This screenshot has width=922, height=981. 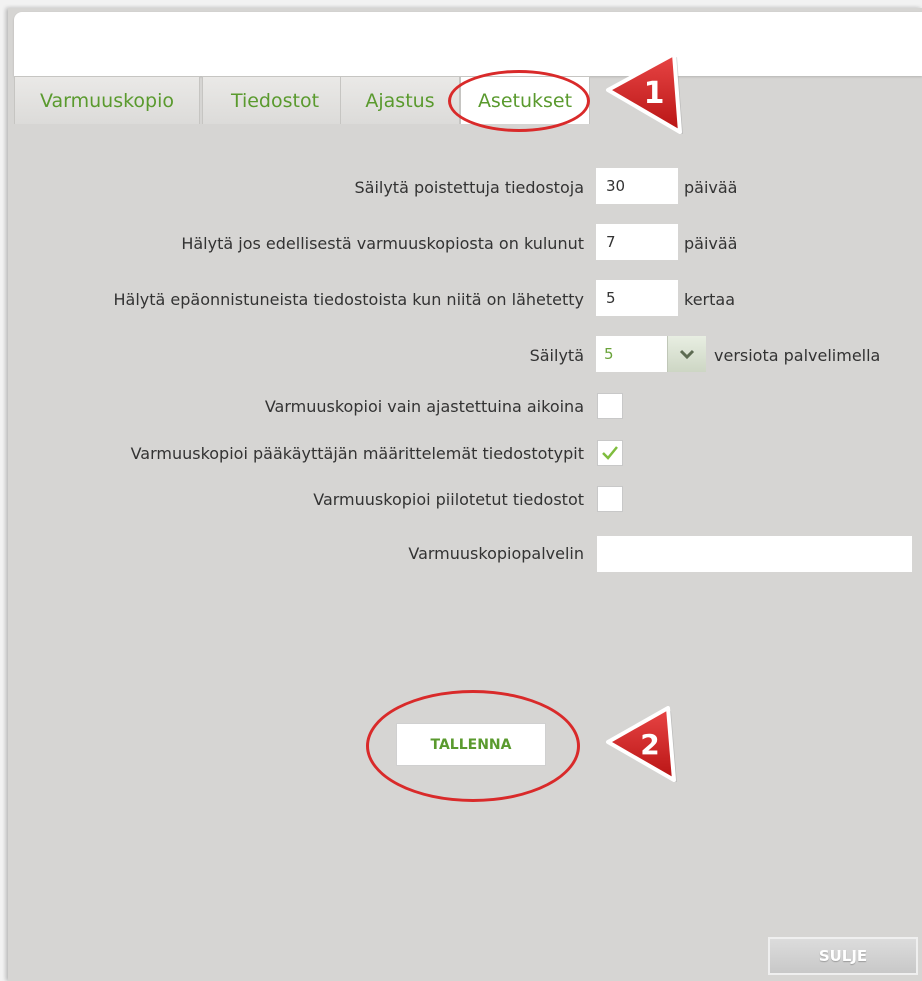 I want to click on scheduled-only-label: Varmuuskopioi vain ajastettuina aikoina, so click(x=424, y=406).